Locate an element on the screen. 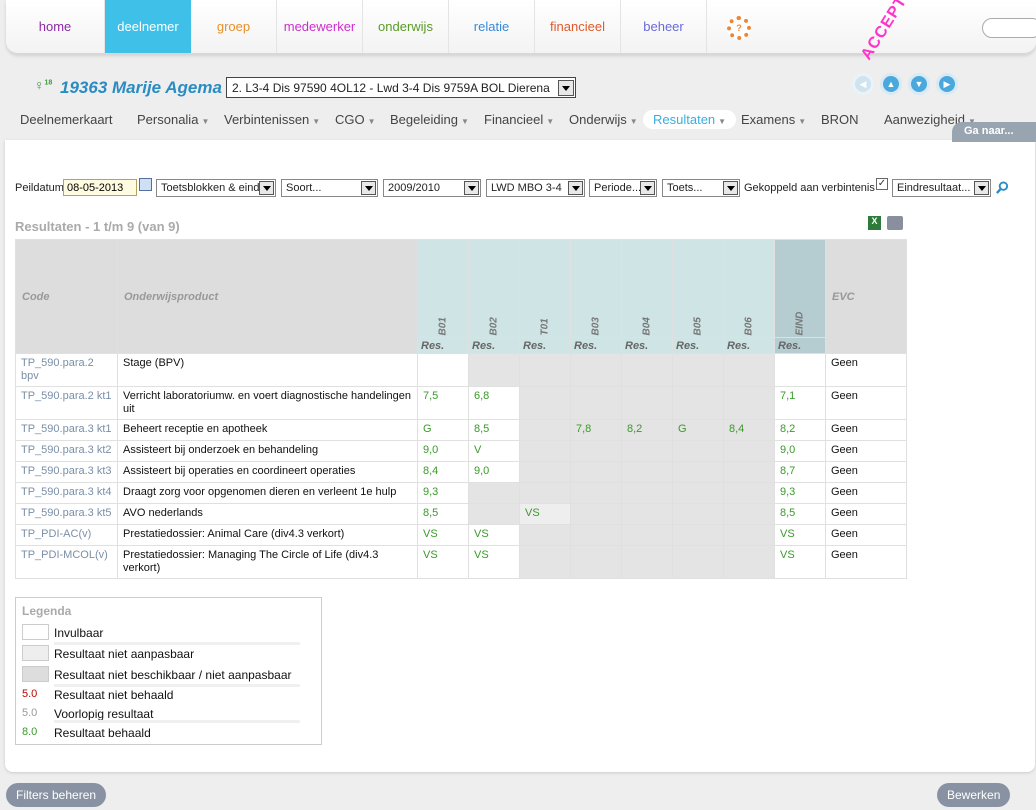  subnav-resultaten: Resultaten ▼ is located at coordinates (690, 119).